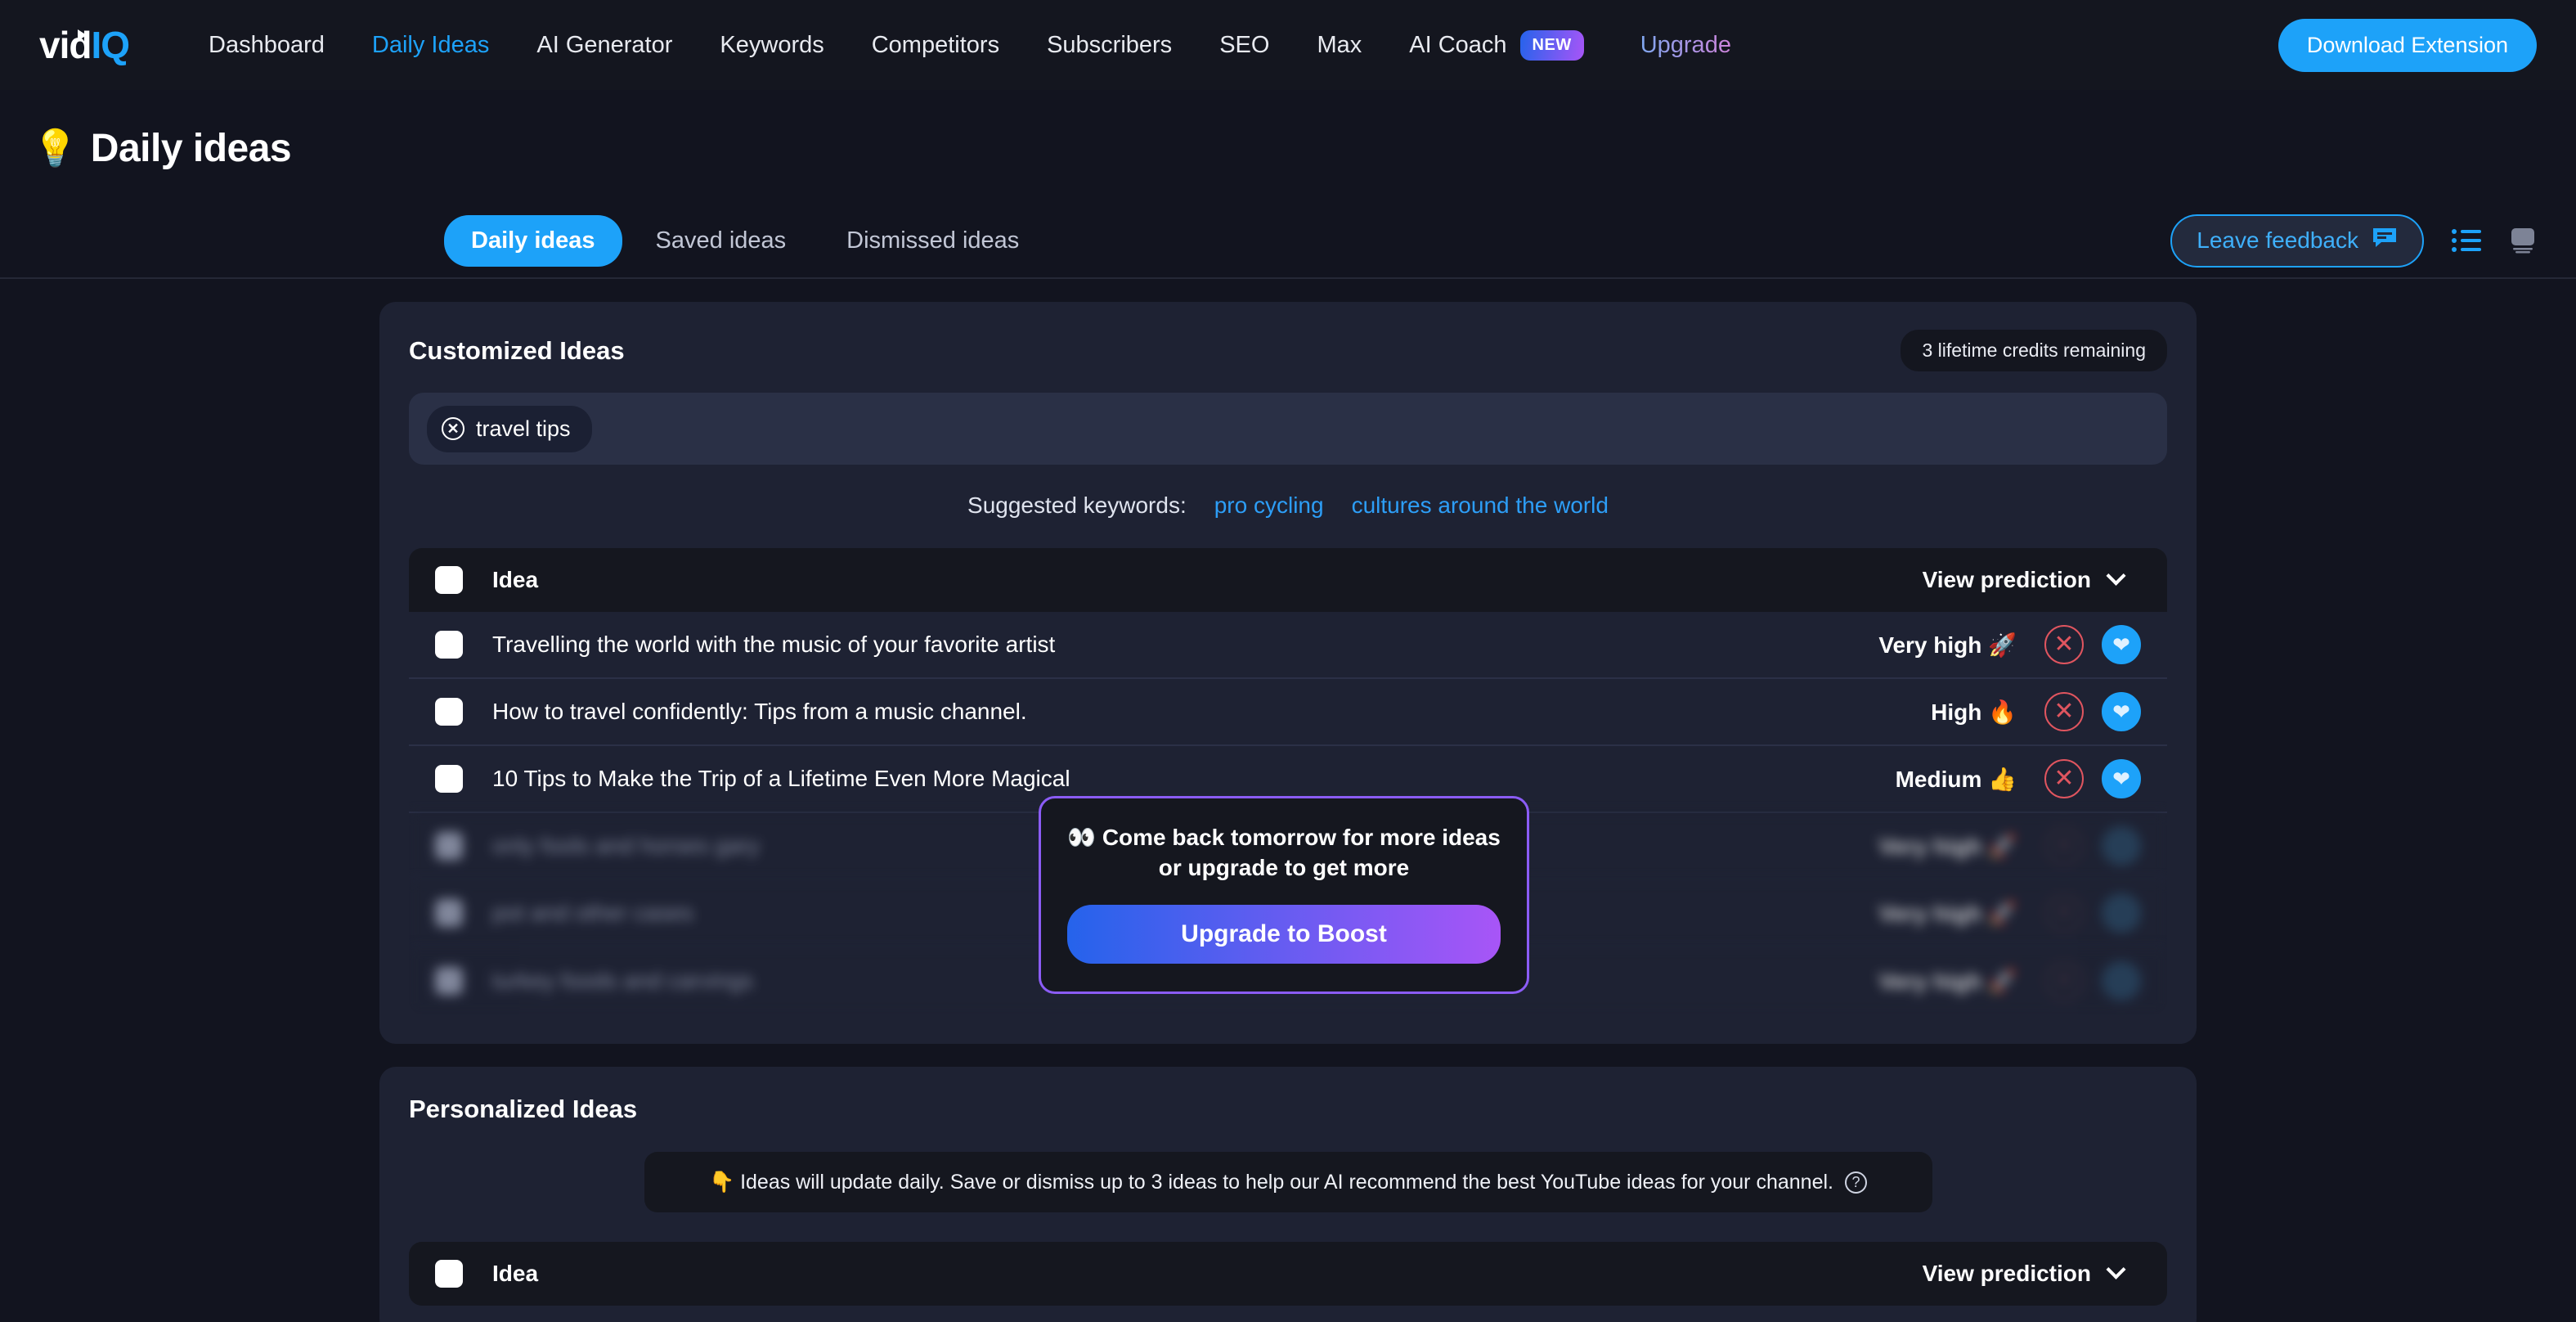 The image size is (2576, 1322). I want to click on personalized-ideas-table: Idea View prediction, so click(1288, 1274).